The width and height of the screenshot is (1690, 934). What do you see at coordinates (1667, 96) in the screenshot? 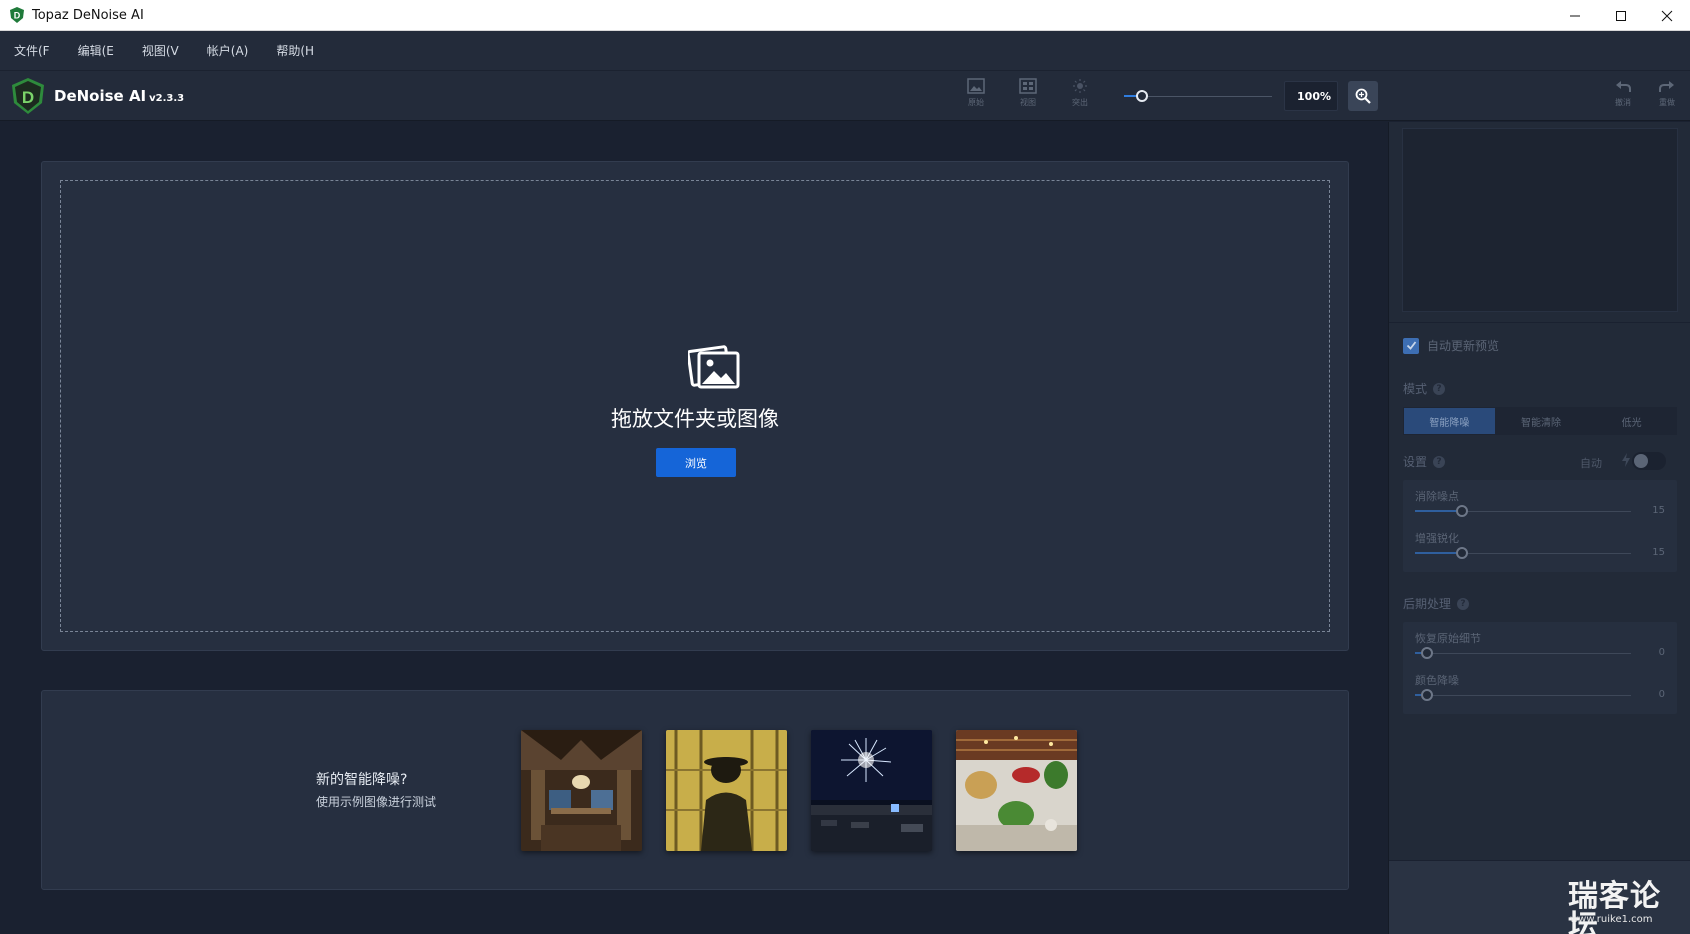
I see `redo-button: 重做` at bounding box center [1667, 96].